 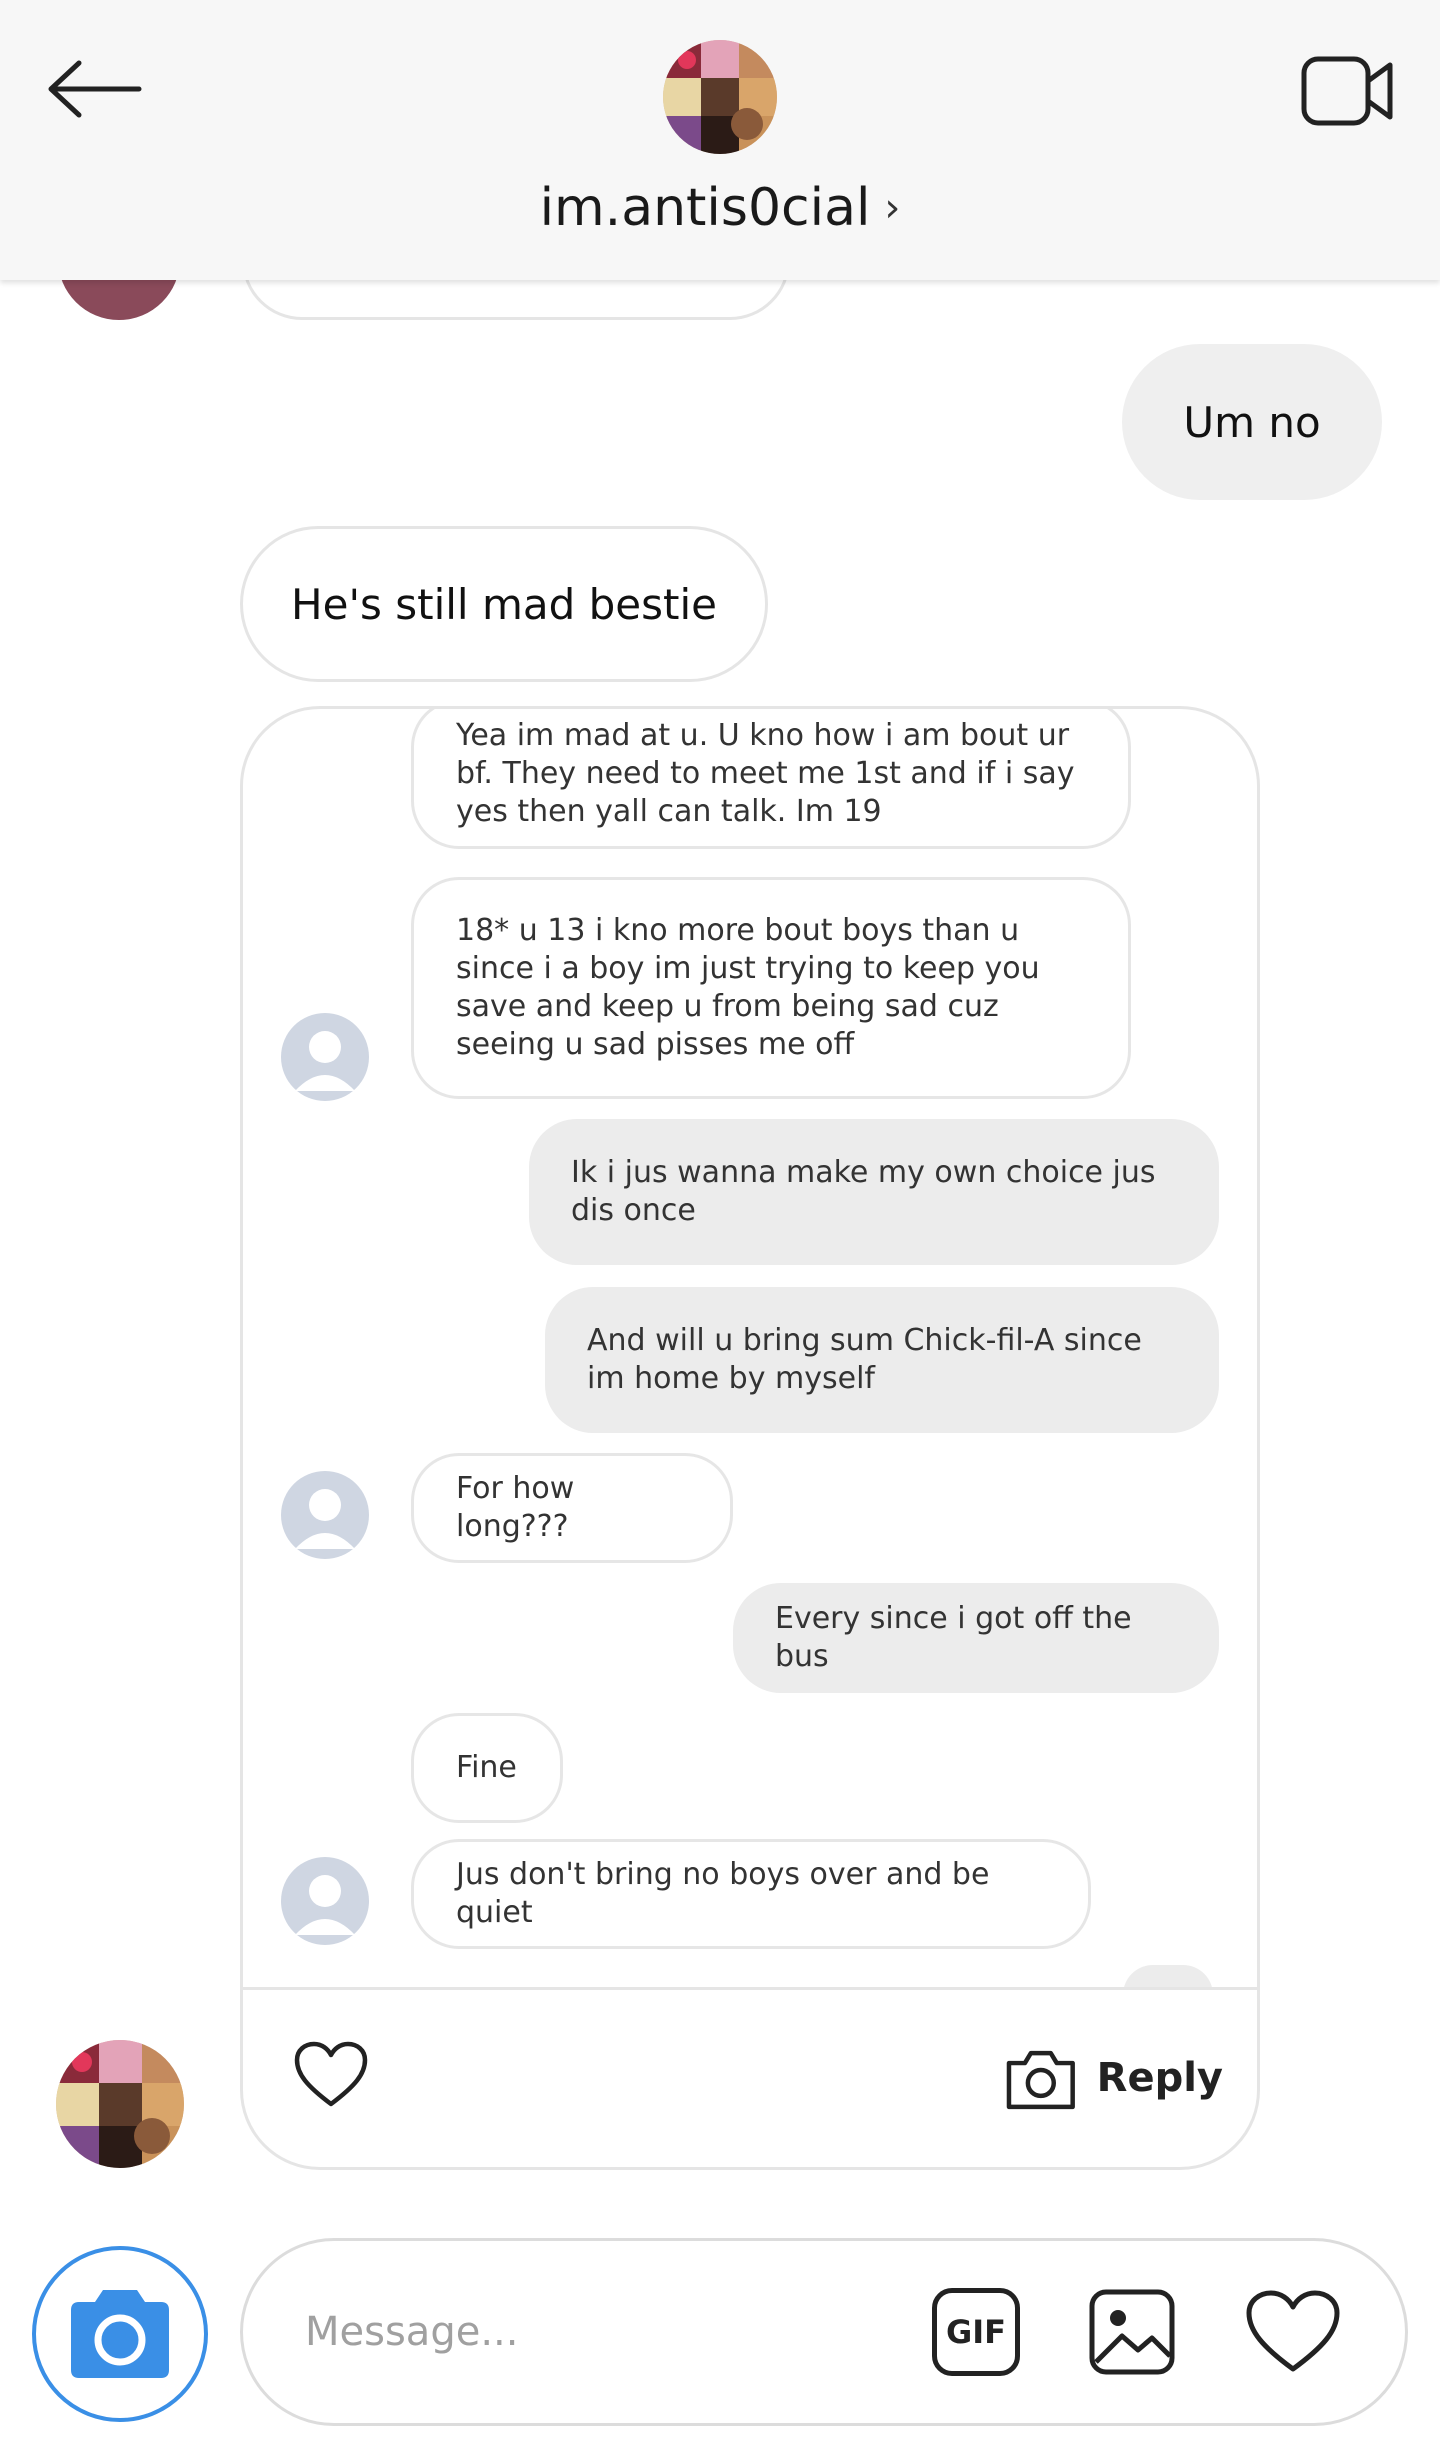 I want to click on message-composer: GIF, so click(x=824, y=2332).